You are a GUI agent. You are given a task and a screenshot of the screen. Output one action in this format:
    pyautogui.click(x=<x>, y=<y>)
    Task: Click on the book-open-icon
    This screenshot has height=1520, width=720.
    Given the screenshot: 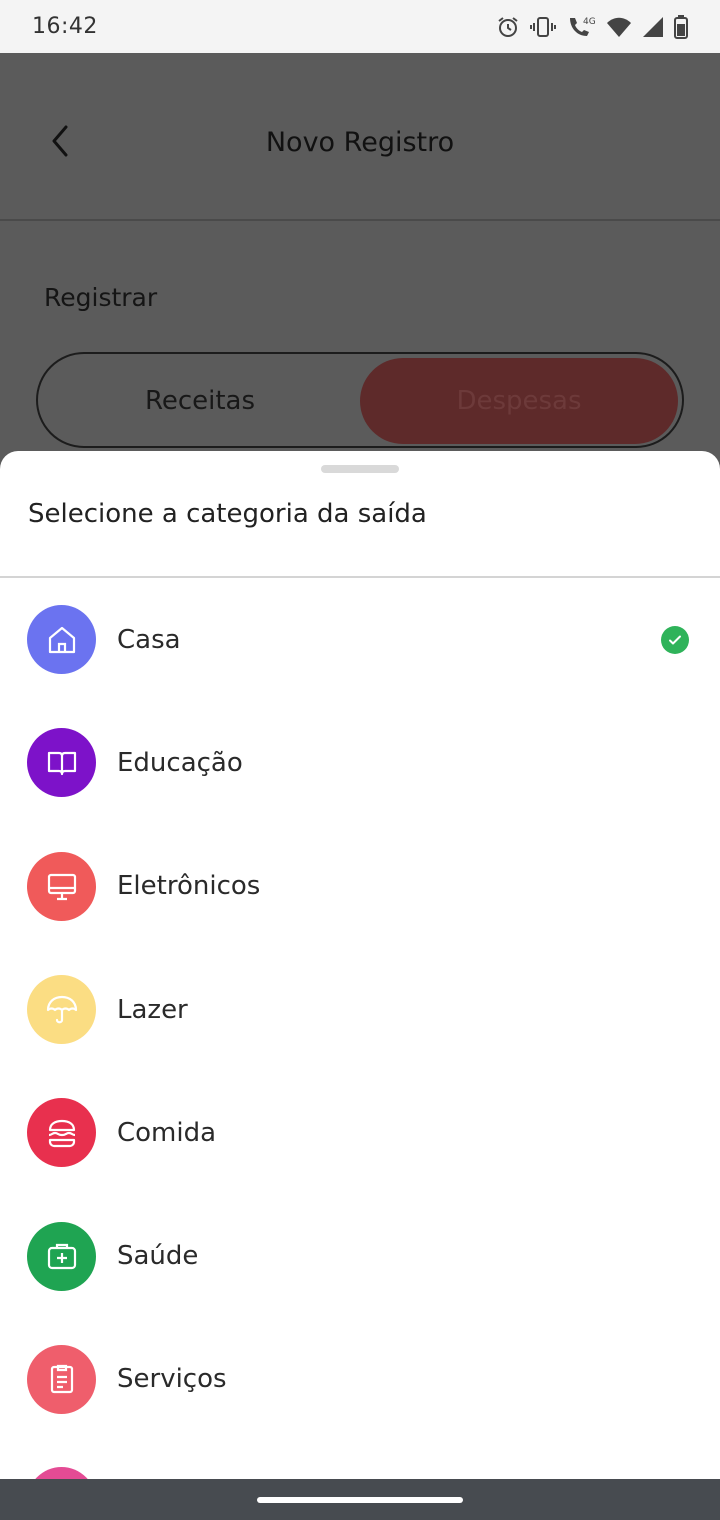 What is the action you would take?
    pyautogui.click(x=61, y=763)
    